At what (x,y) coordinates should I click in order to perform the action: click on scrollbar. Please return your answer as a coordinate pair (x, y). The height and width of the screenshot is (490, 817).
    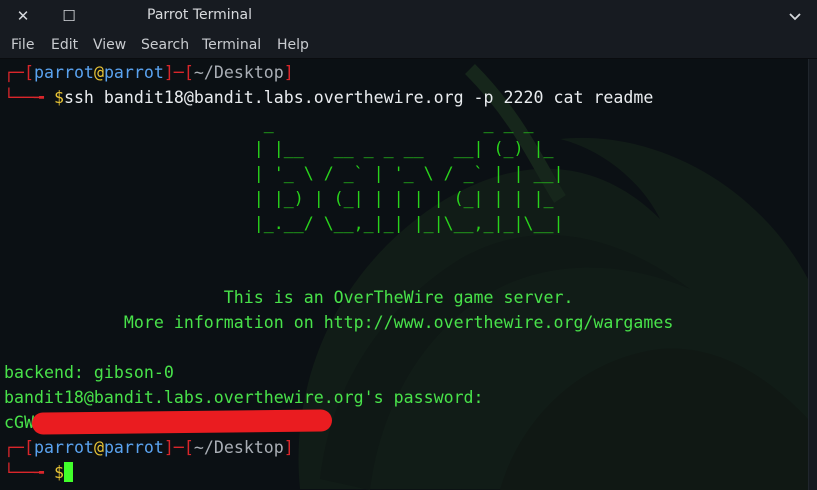
    Looking at the image, I should click on (812, 274).